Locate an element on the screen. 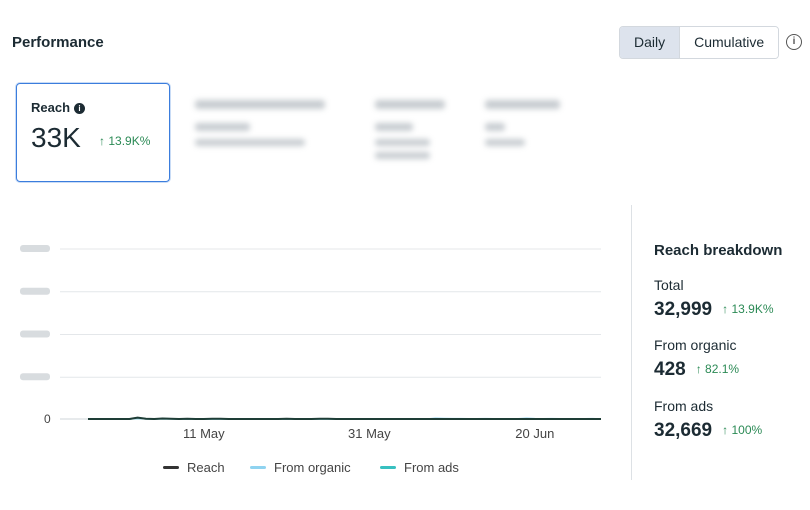 This screenshot has height=510, width=810. reach-card-value: 33K is located at coordinates (56, 137).